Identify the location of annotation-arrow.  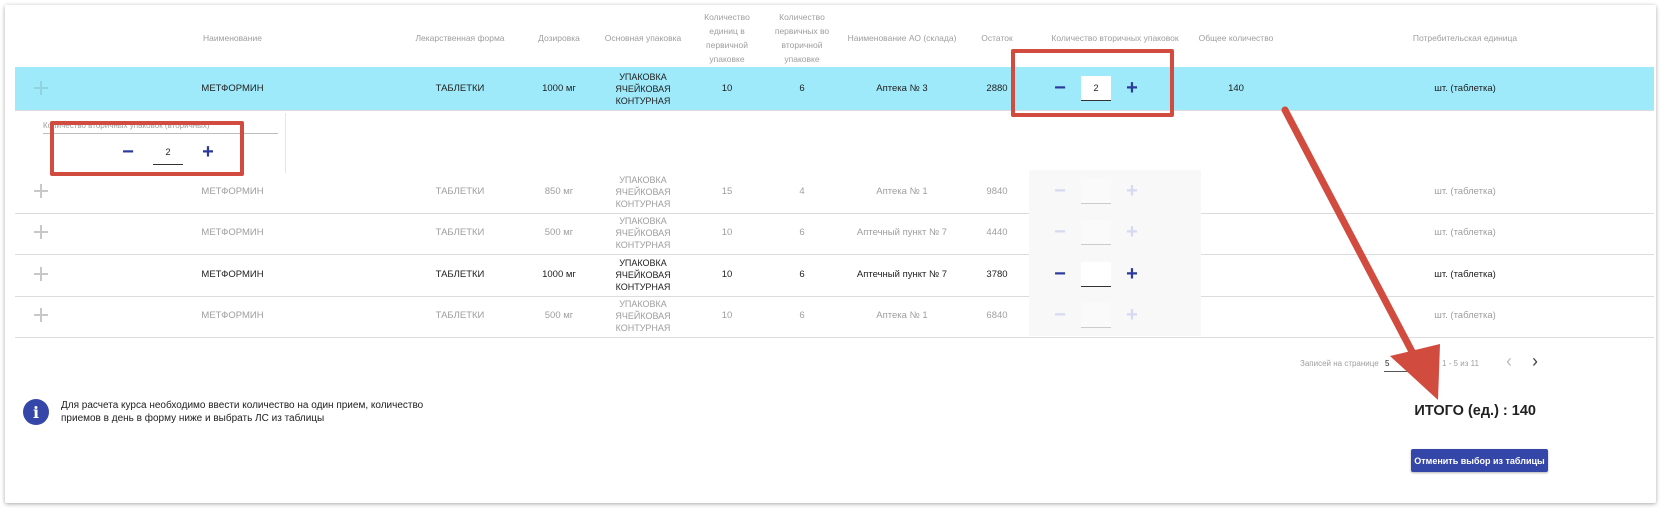
(1360, 253).